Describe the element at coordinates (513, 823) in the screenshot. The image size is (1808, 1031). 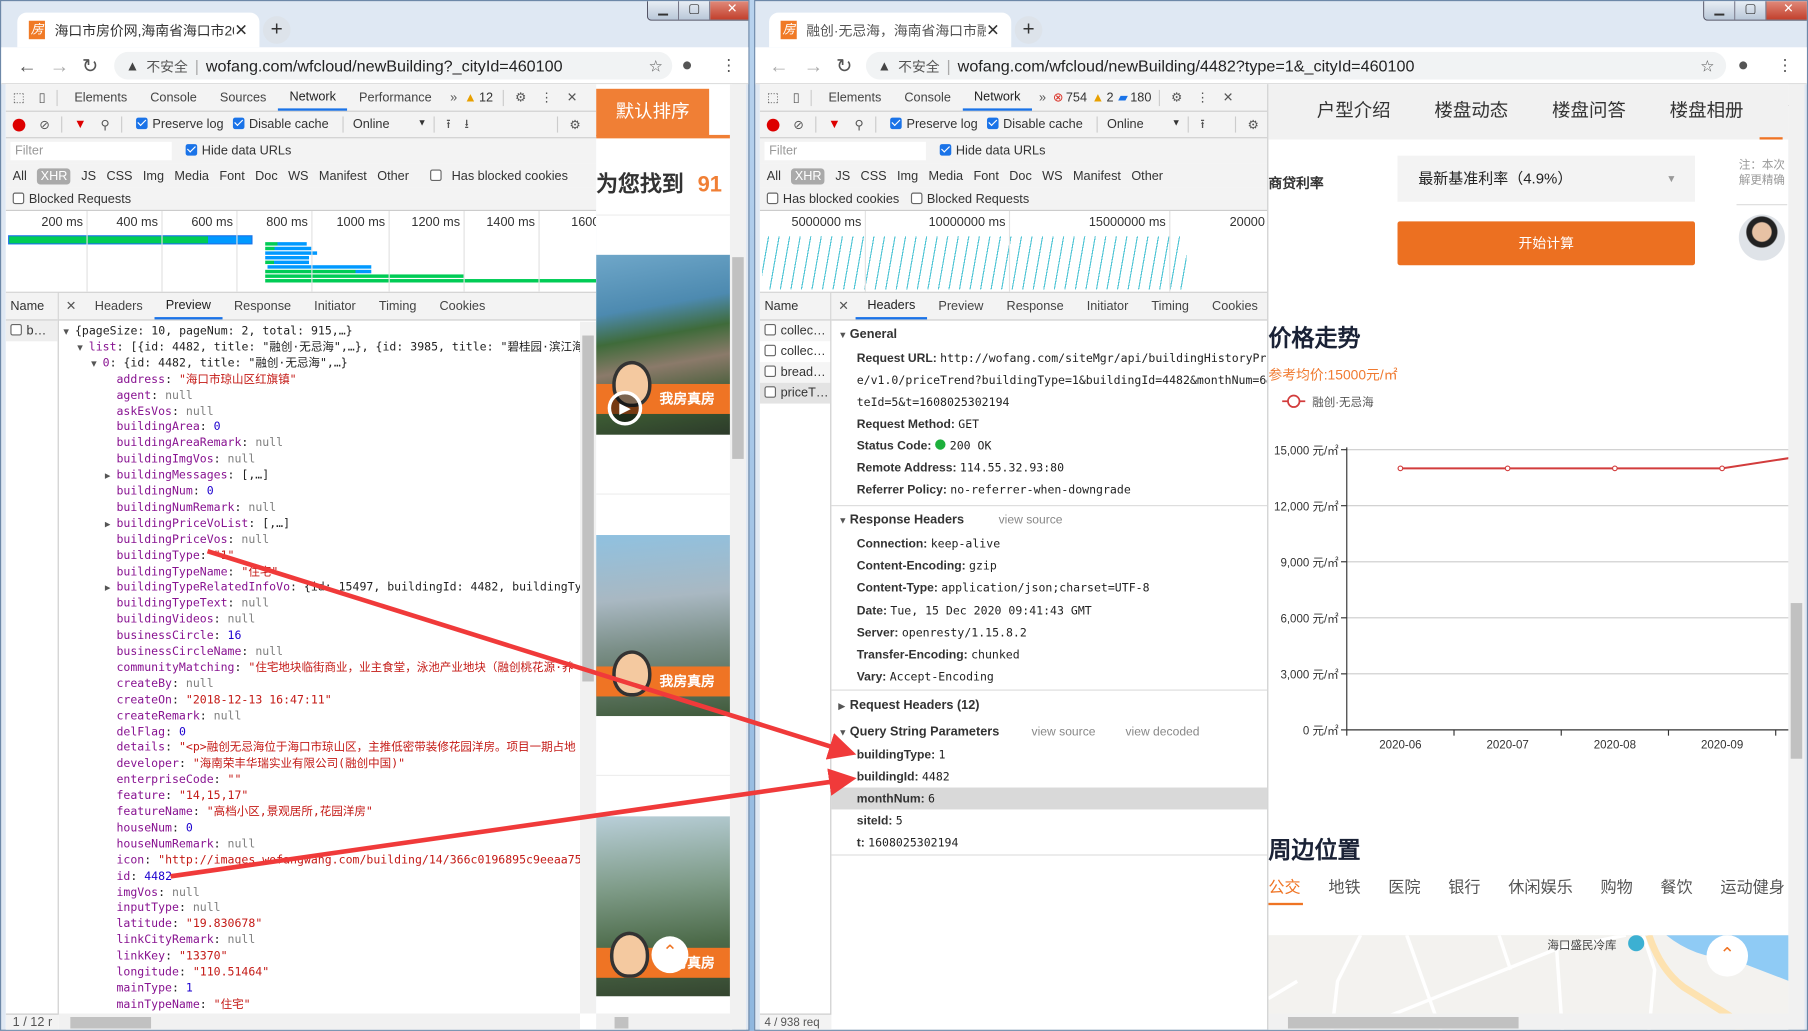
I see `arrow-buildingid` at that location.